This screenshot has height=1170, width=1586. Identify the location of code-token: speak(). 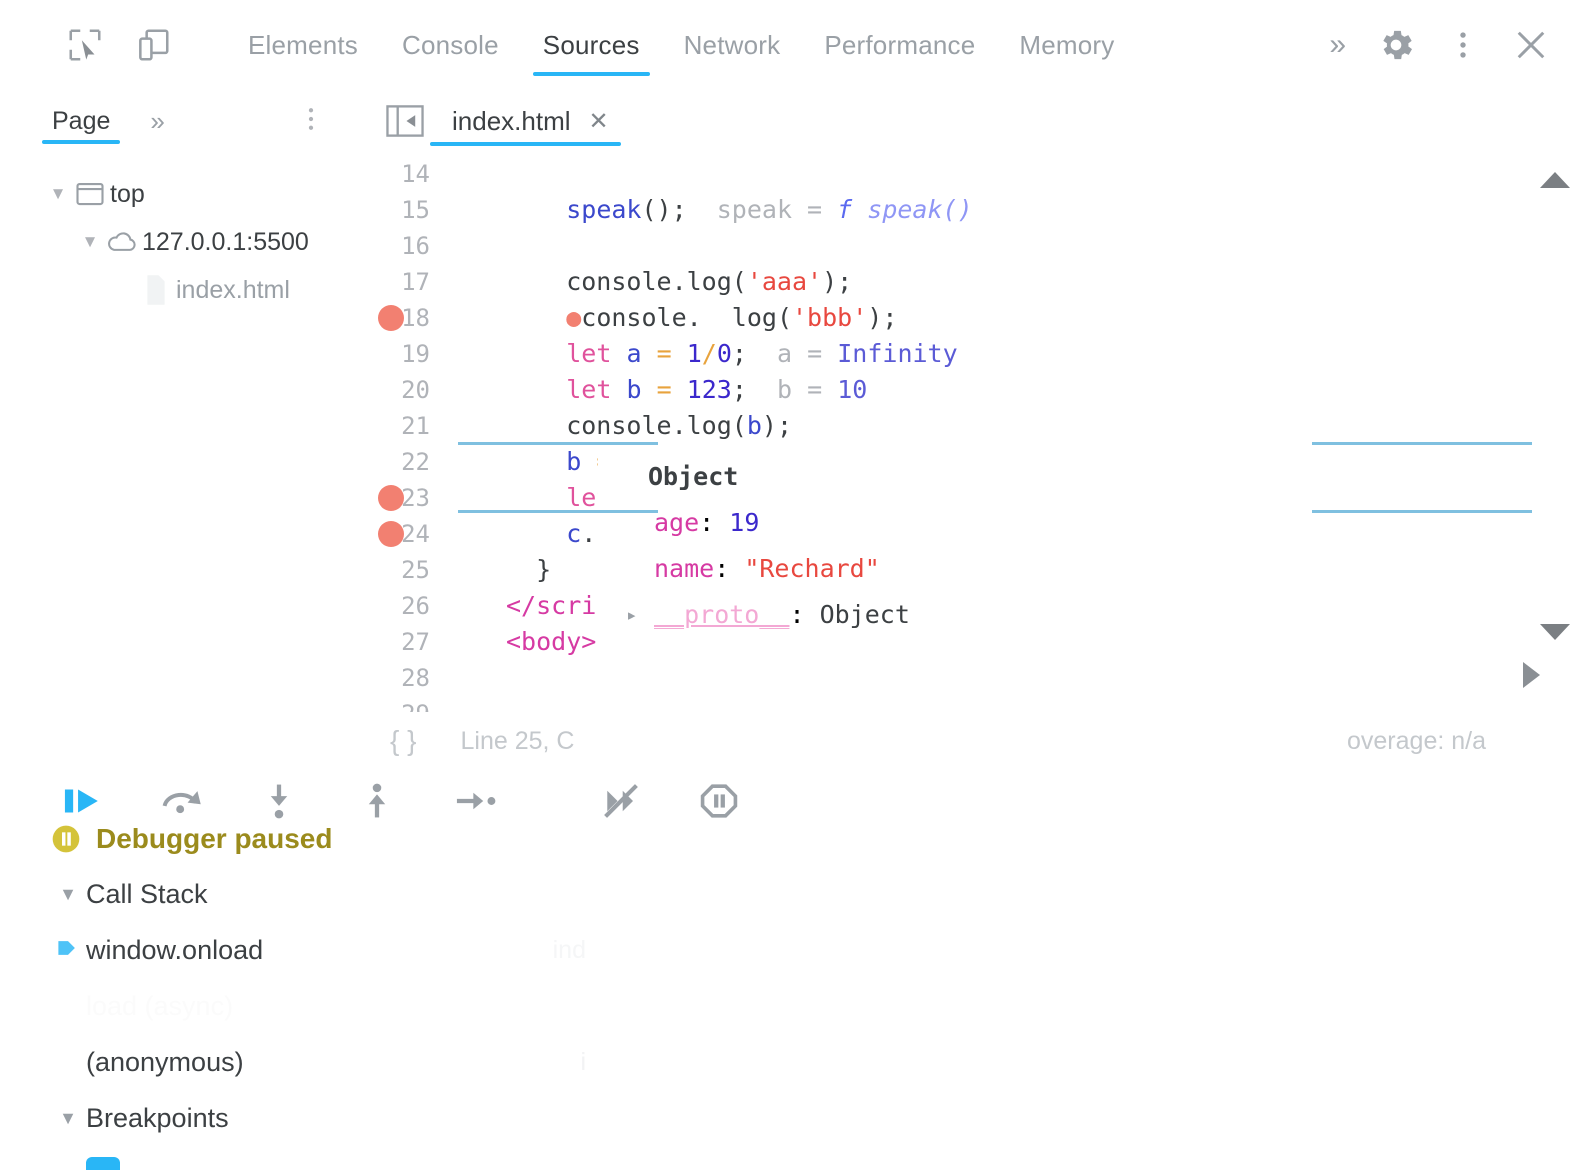
(912, 209).